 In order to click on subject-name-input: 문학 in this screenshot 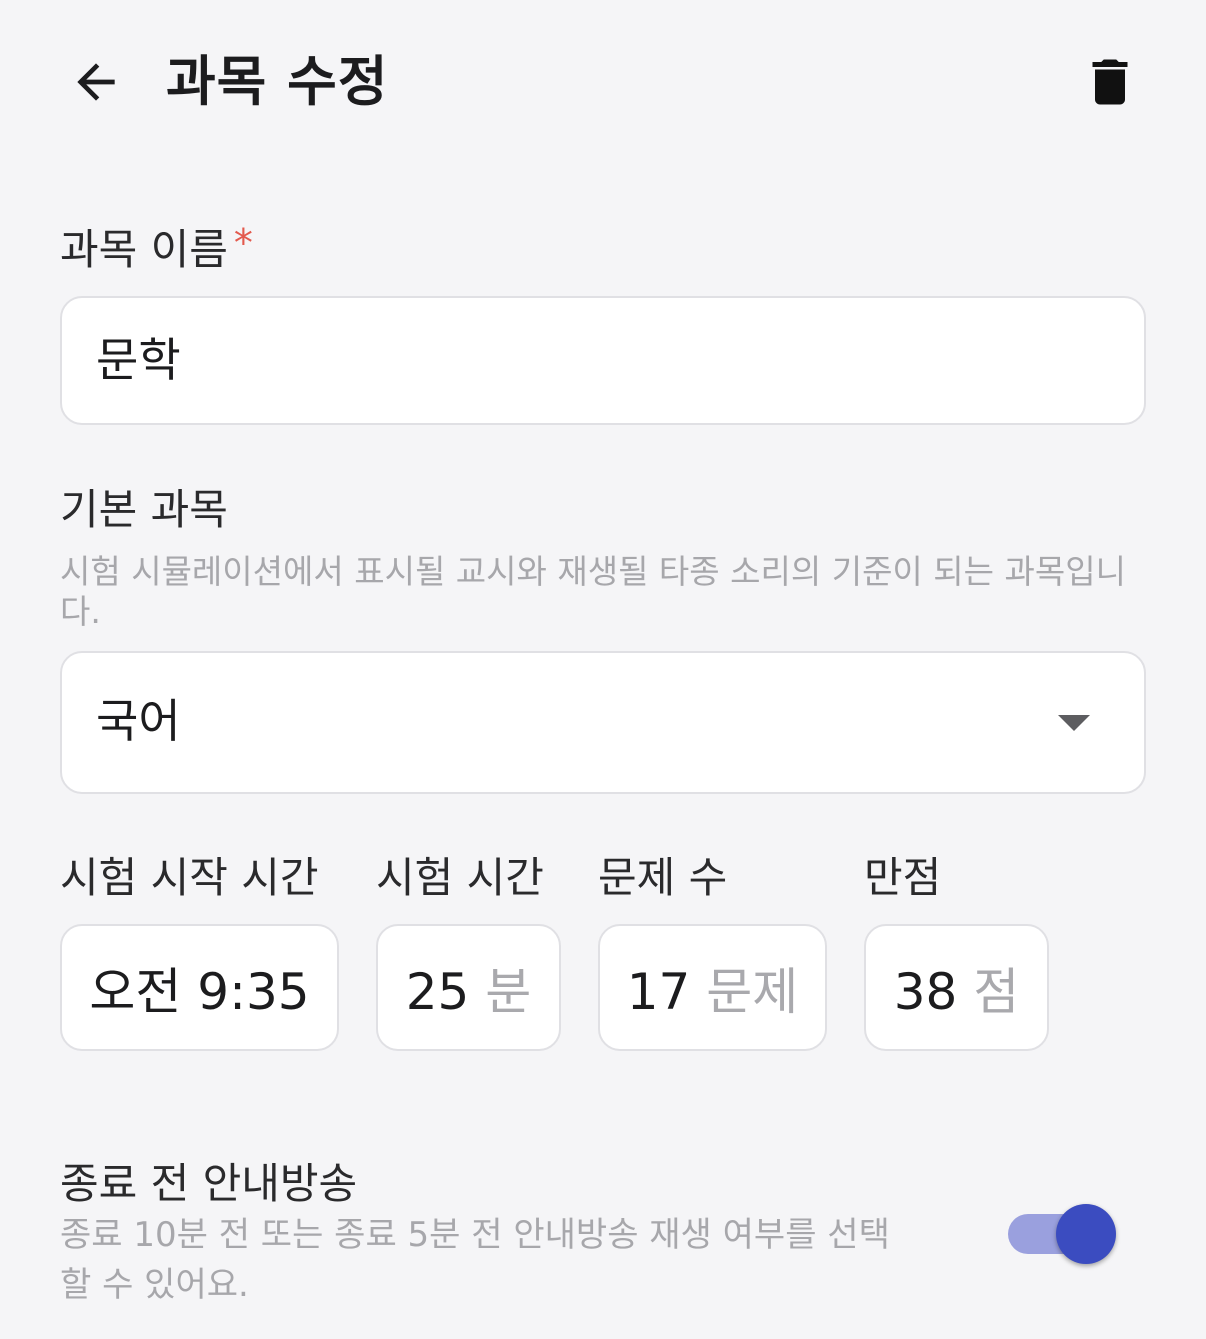, I will do `click(603, 360)`.